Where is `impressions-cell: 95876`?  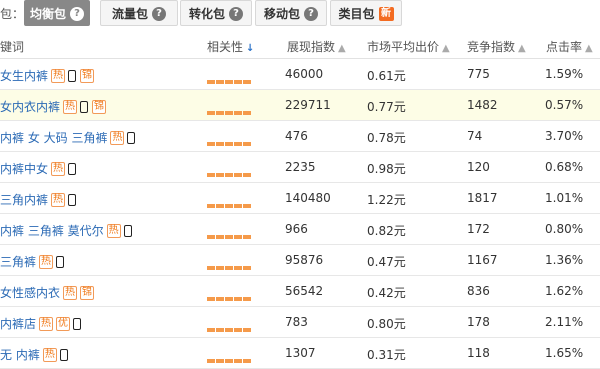
impressions-cell: 95876 is located at coordinates (304, 260).